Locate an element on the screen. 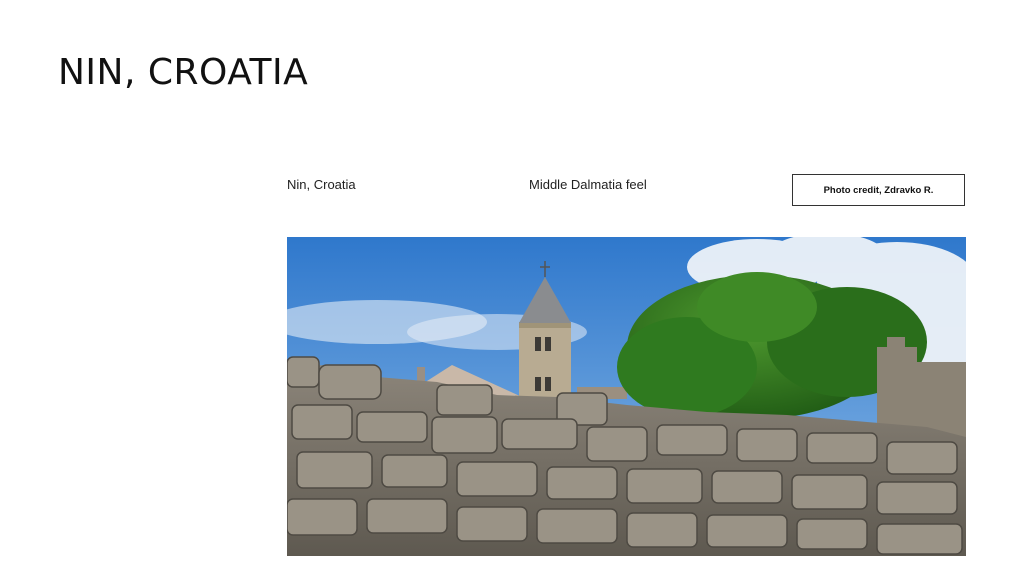 Image resolution: width=1024 pixels, height=576 pixels. location-label: Nin, Croatia is located at coordinates (321, 184).